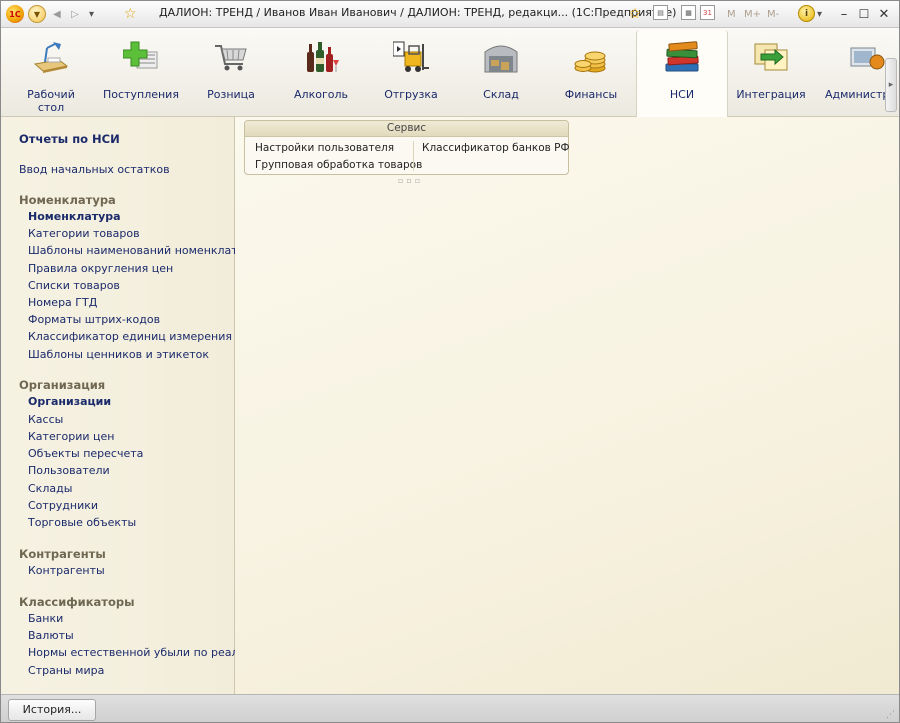  Describe the element at coordinates (15, 14) in the screenshot. I see `1c-logo-icon: 1С` at that location.